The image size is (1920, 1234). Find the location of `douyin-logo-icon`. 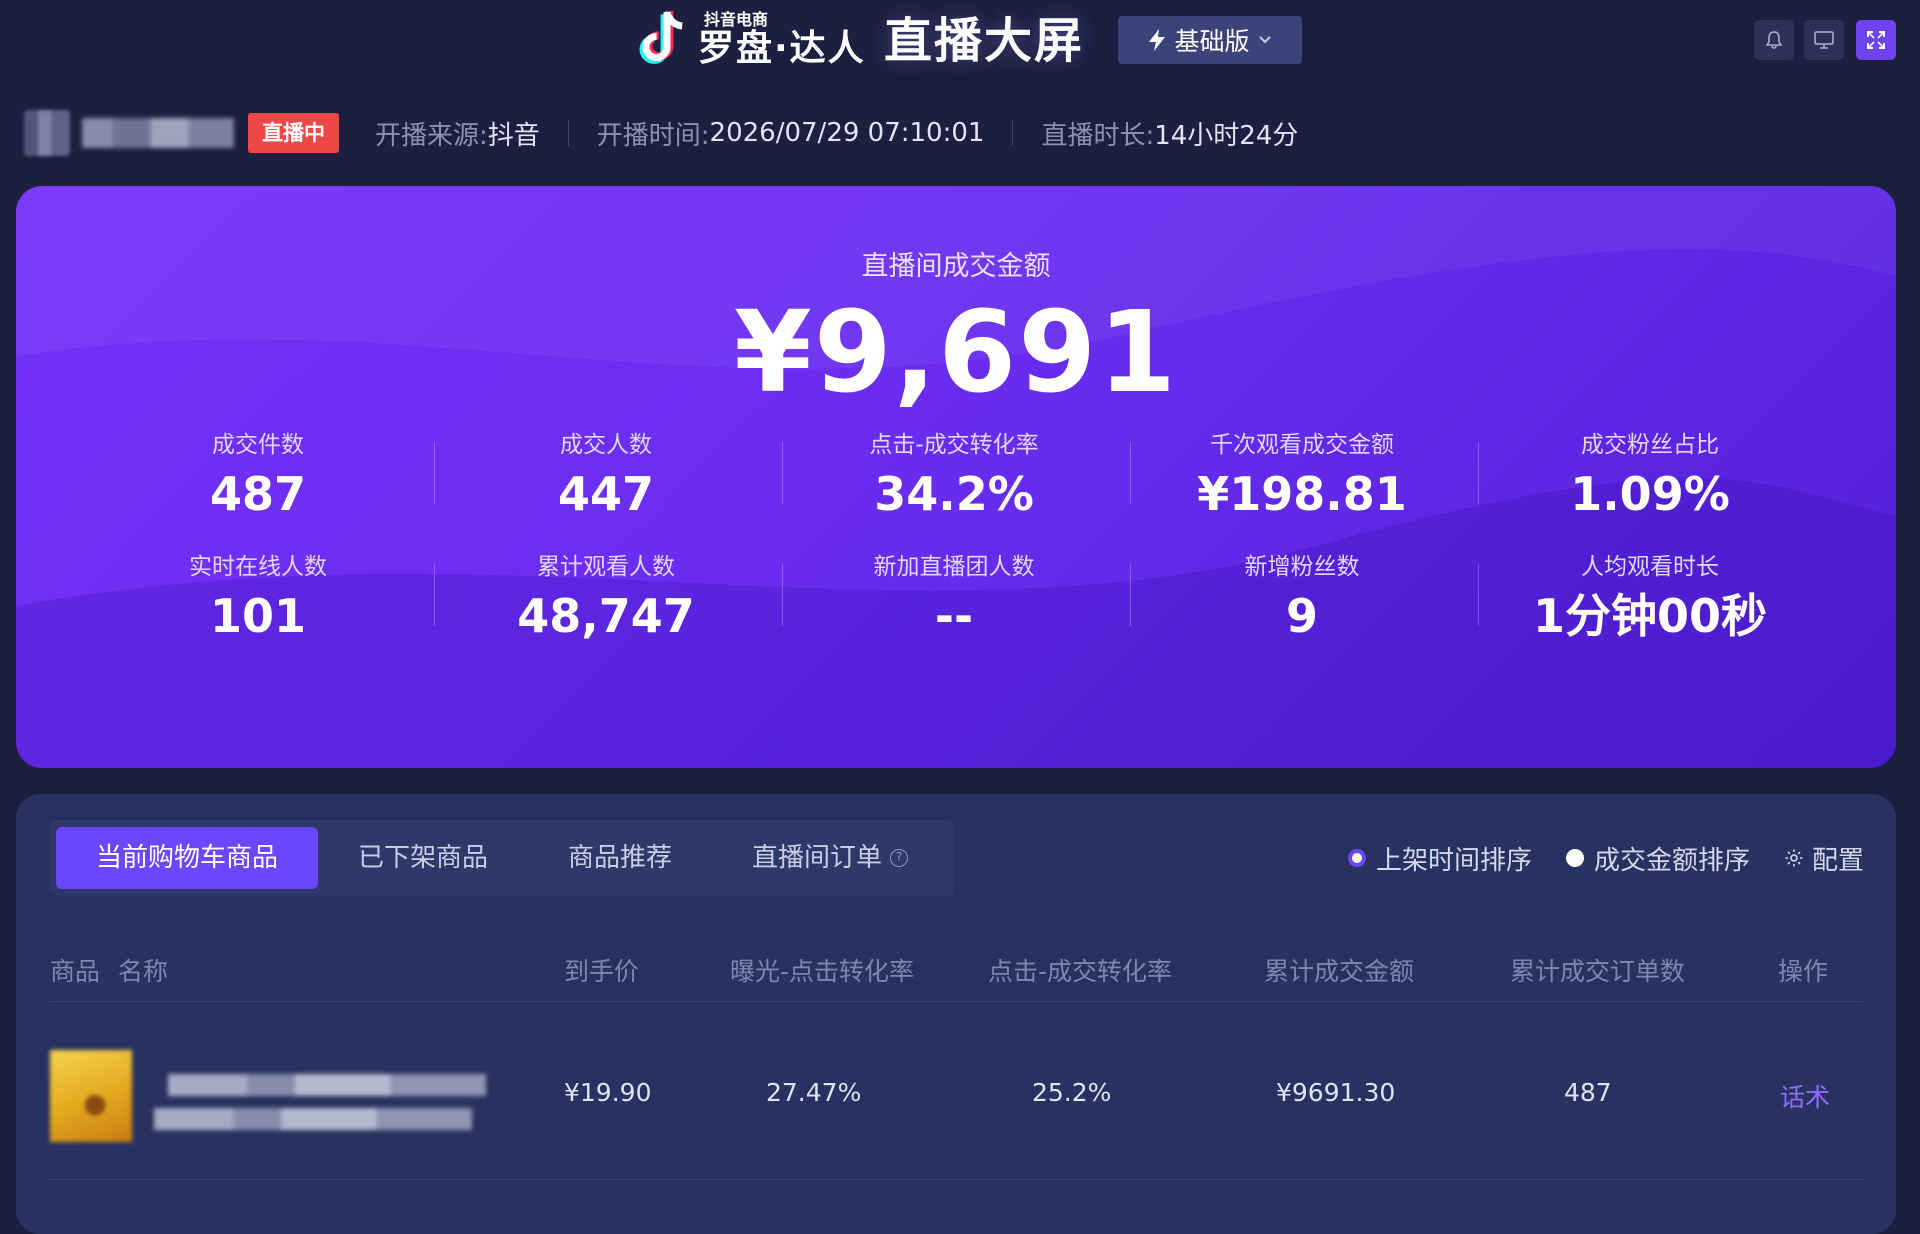

douyin-logo-icon is located at coordinates (661, 37).